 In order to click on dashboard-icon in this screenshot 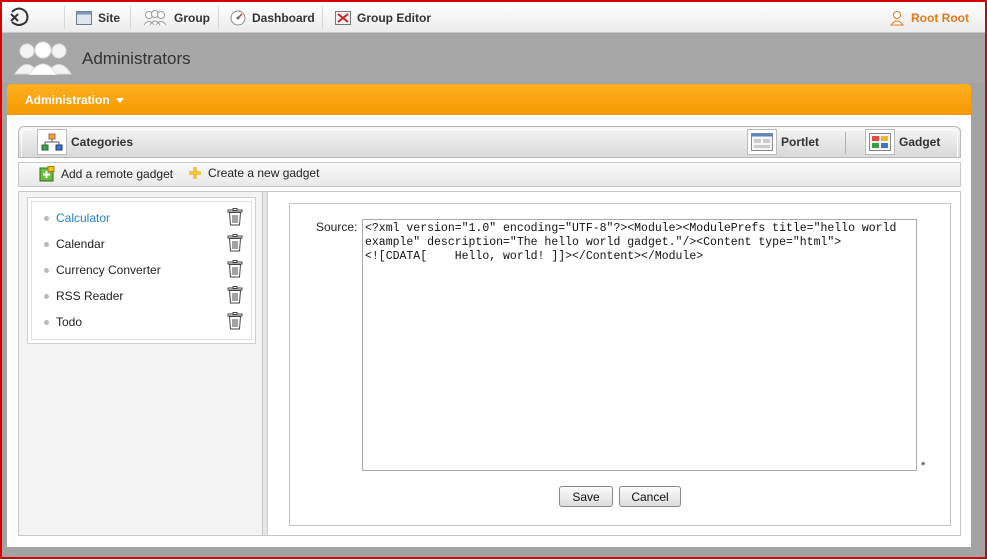, I will do `click(238, 17)`.